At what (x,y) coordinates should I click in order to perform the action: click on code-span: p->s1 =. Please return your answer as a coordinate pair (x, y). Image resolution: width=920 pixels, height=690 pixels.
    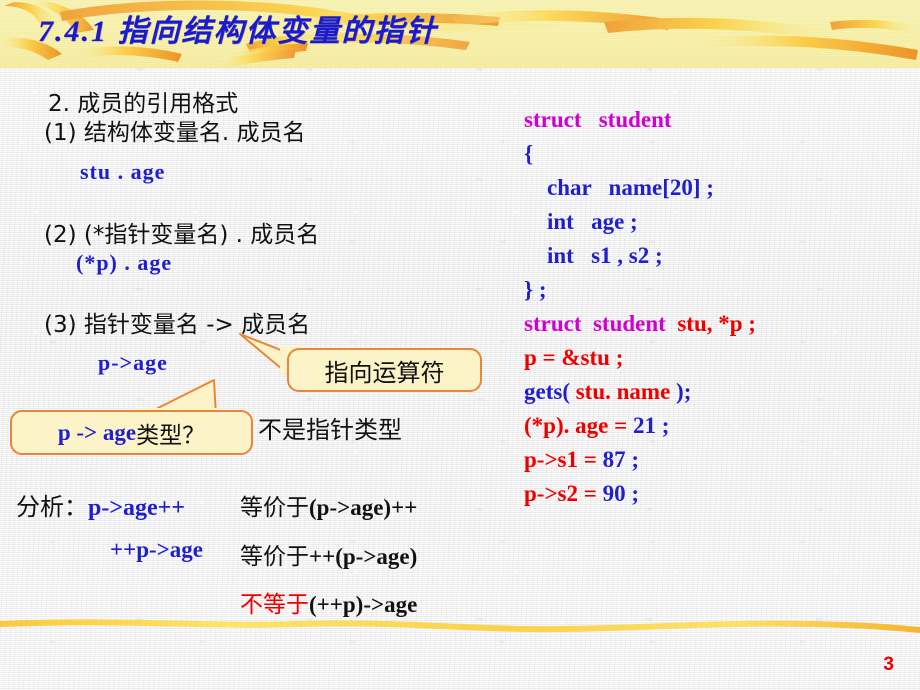
    Looking at the image, I should click on (563, 459).